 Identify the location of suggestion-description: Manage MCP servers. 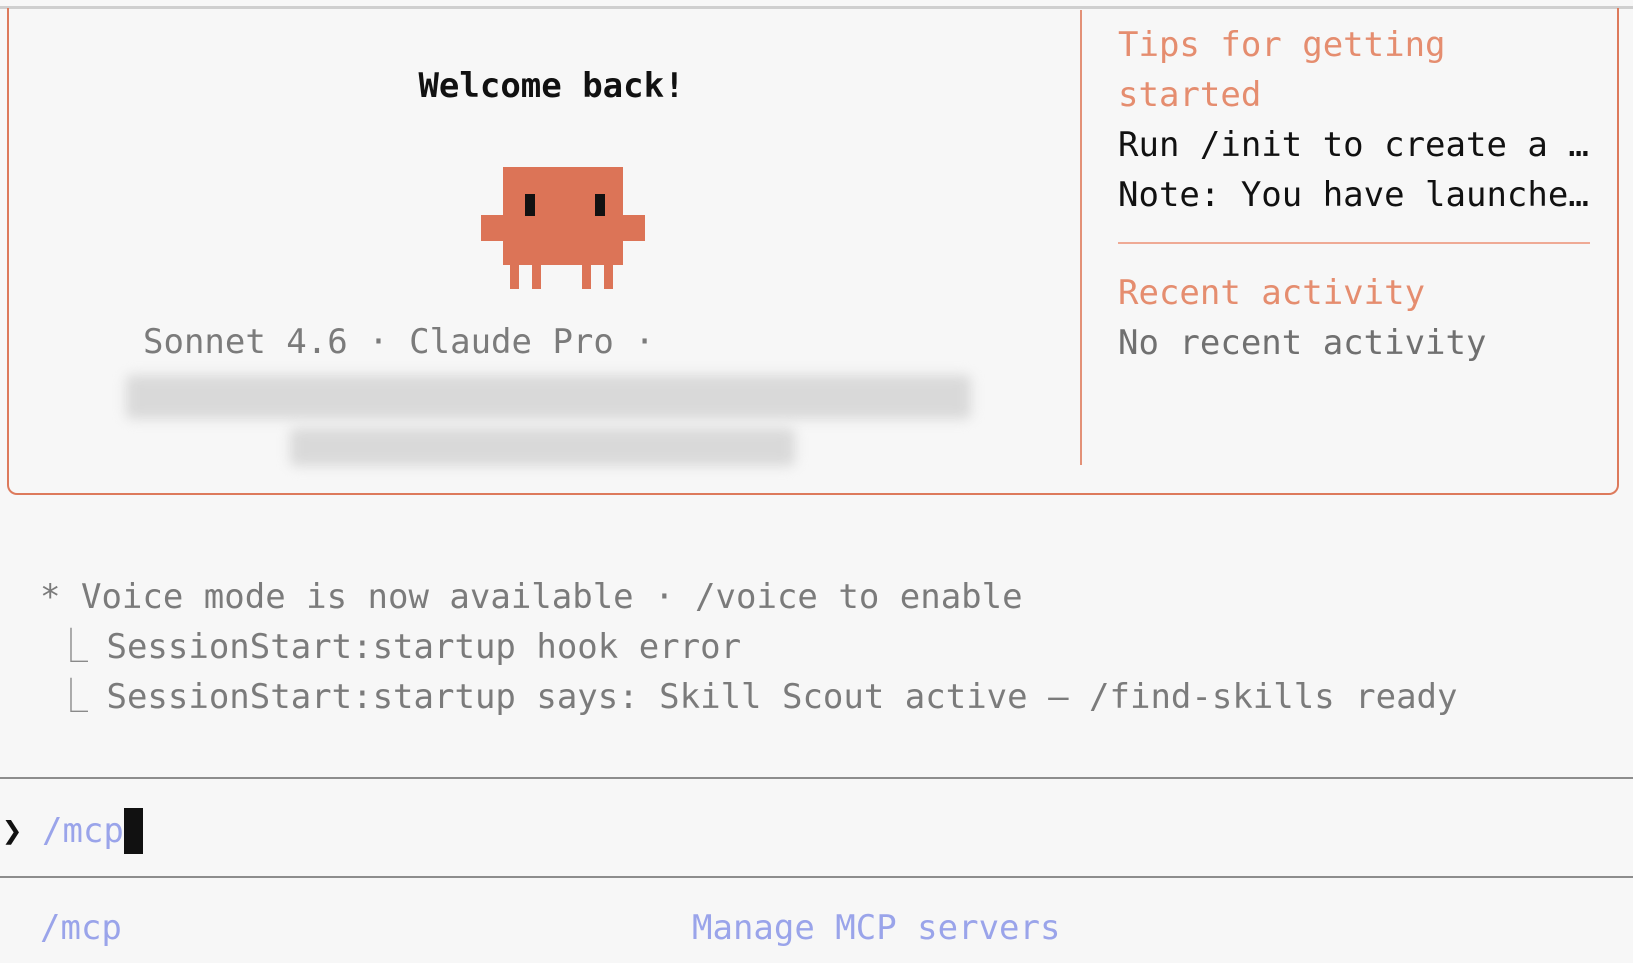
(876, 928).